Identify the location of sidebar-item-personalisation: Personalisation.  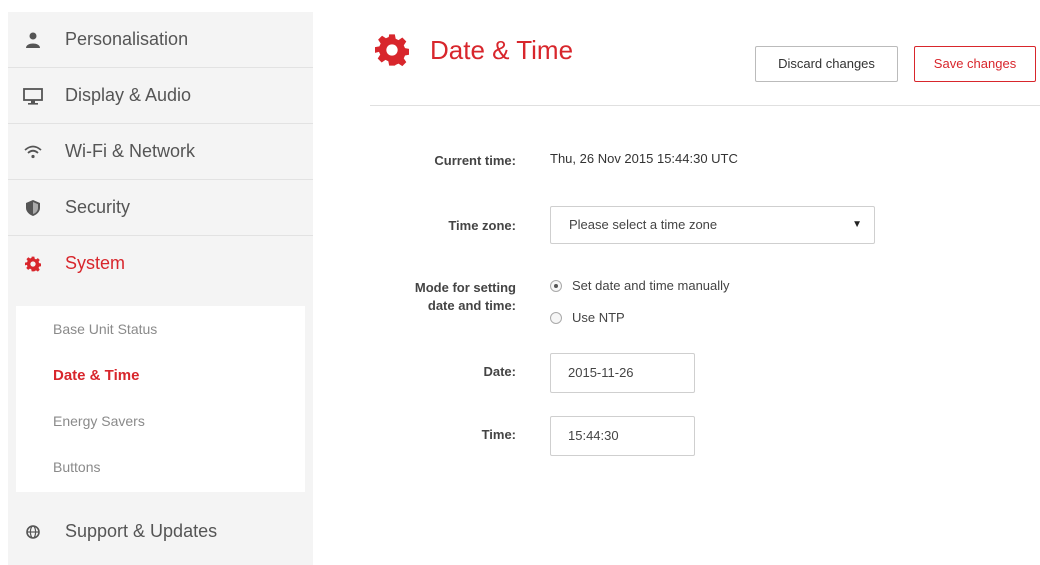
(160, 40).